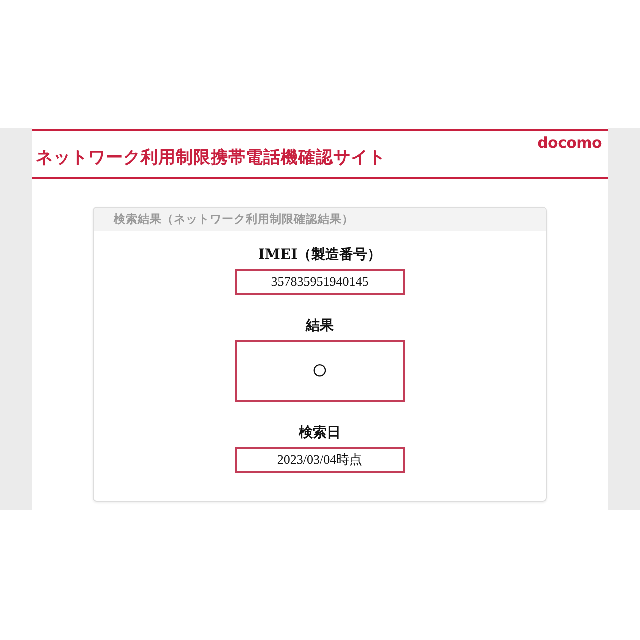 Image resolution: width=640 pixels, height=640 pixels. What do you see at coordinates (320, 371) in the screenshot?
I see `result-value: ○` at bounding box center [320, 371].